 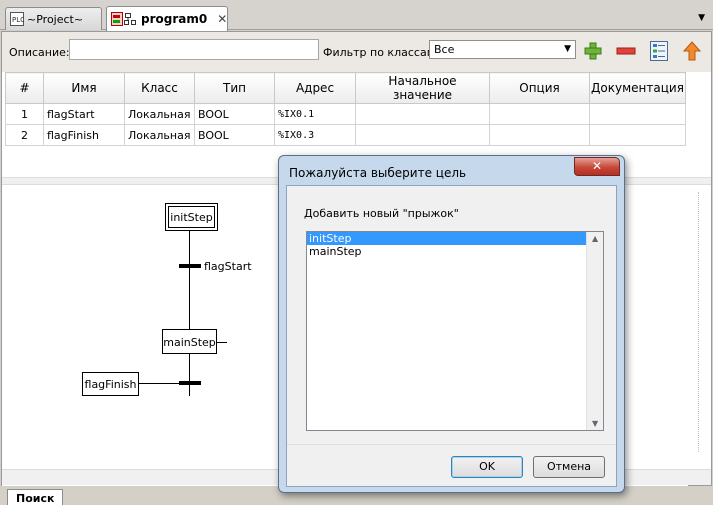 I want to click on list-item: initStep, so click(x=446, y=238).